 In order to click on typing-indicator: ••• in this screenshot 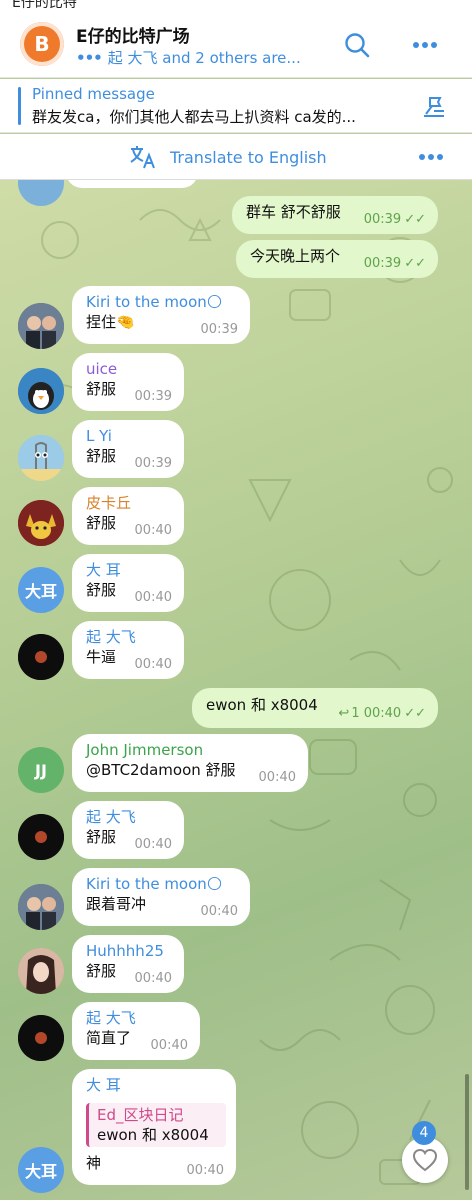, I will do `click(89, 58)`.